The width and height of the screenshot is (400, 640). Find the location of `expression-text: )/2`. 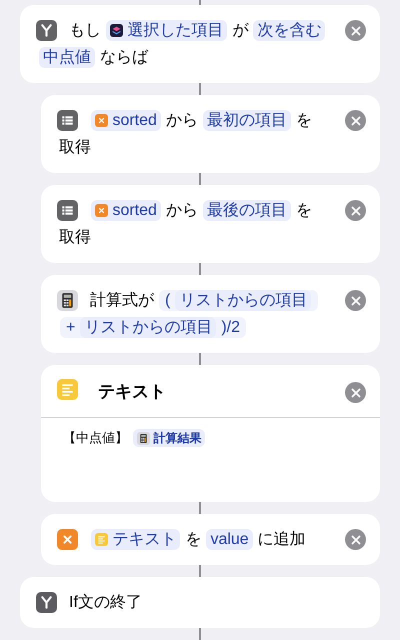

expression-text: )/2 is located at coordinates (230, 327).